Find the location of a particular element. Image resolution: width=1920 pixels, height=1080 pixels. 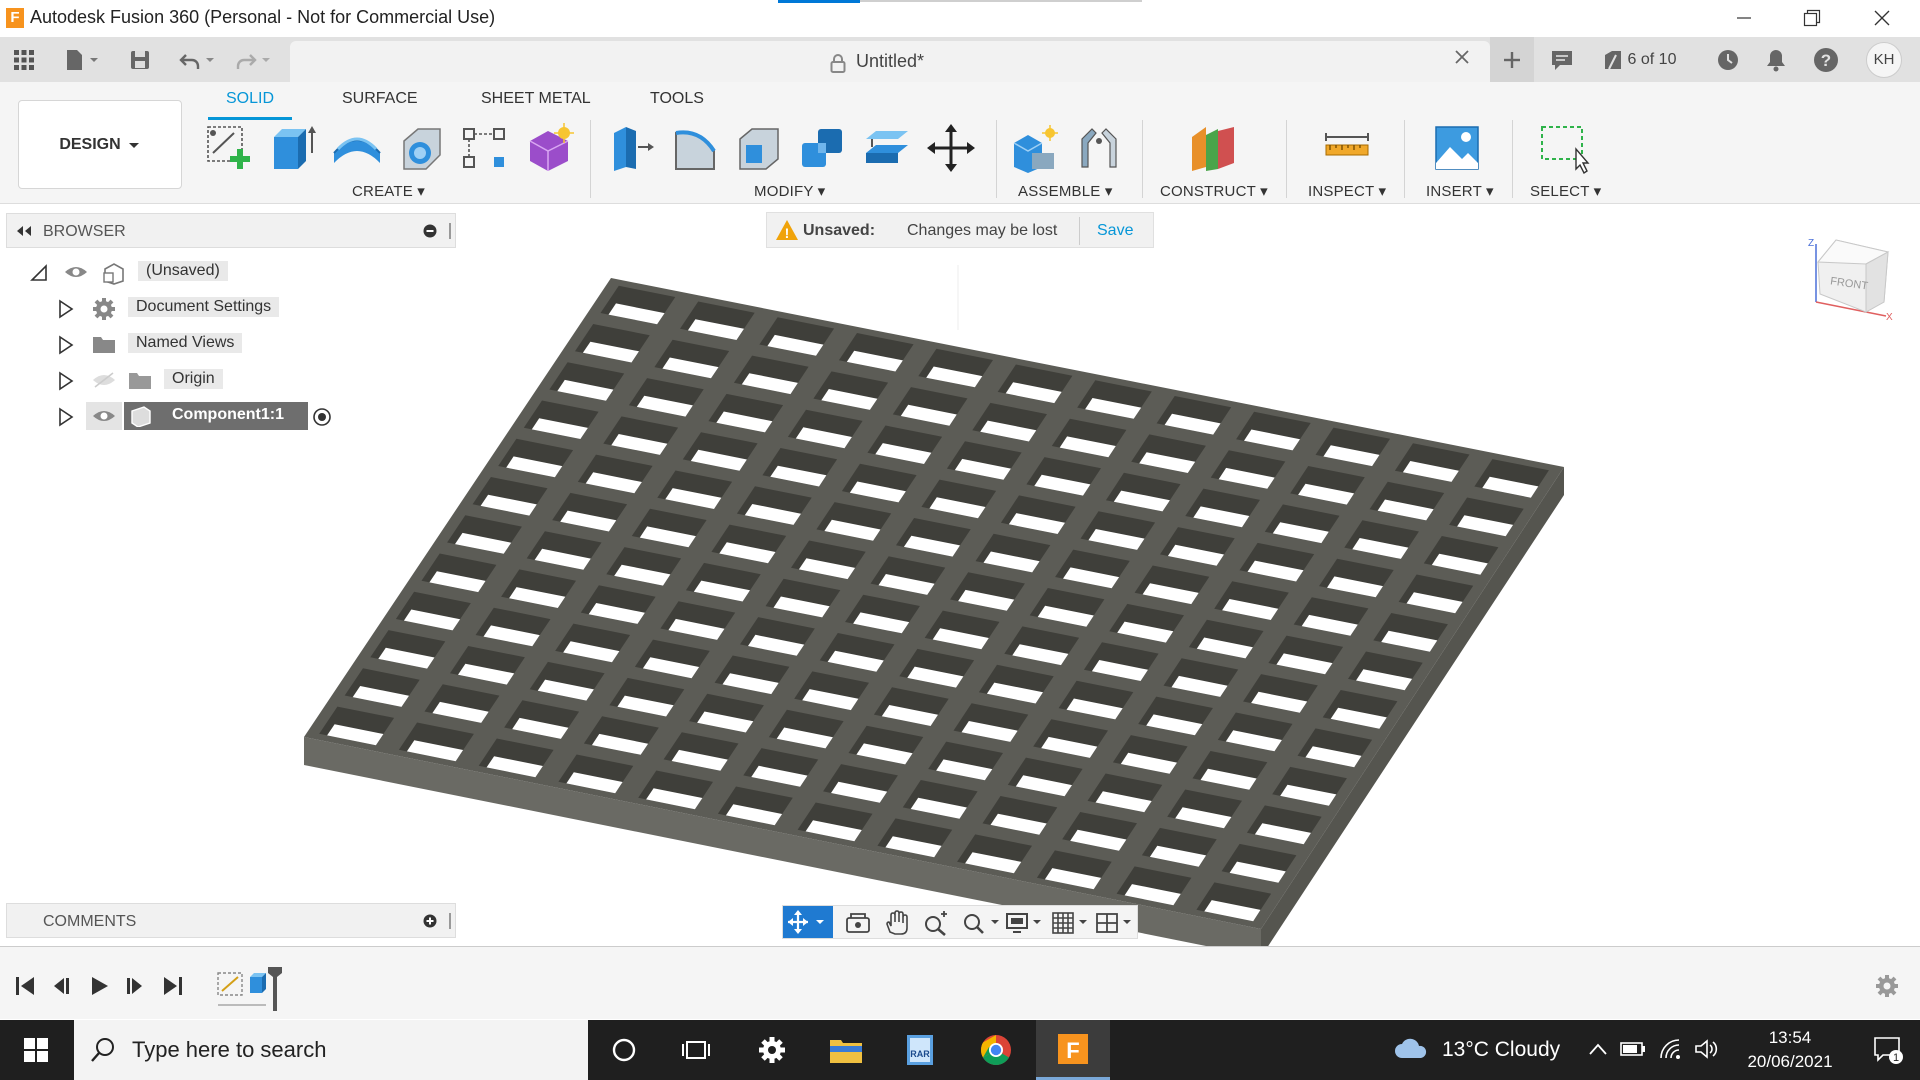

comments-panel-header: COMMENTS is located at coordinates (231, 920).